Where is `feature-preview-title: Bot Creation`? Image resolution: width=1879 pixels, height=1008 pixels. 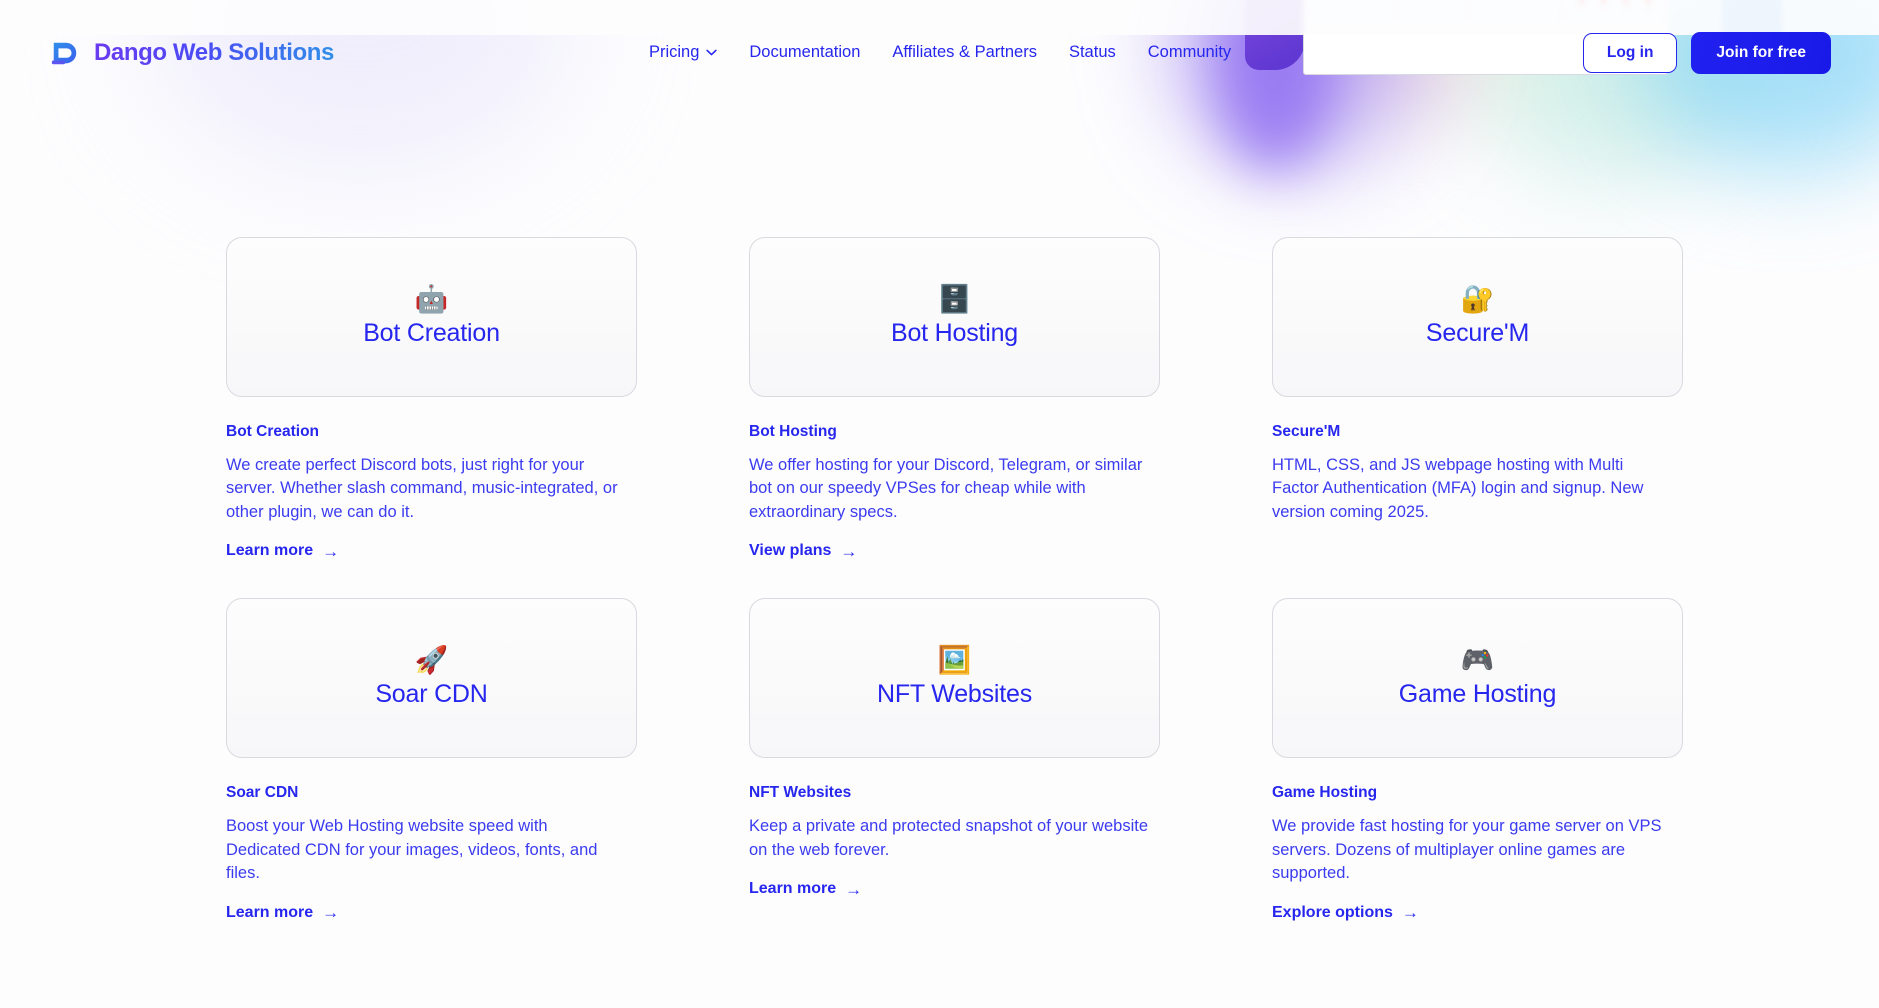 feature-preview-title: Bot Creation is located at coordinates (431, 333).